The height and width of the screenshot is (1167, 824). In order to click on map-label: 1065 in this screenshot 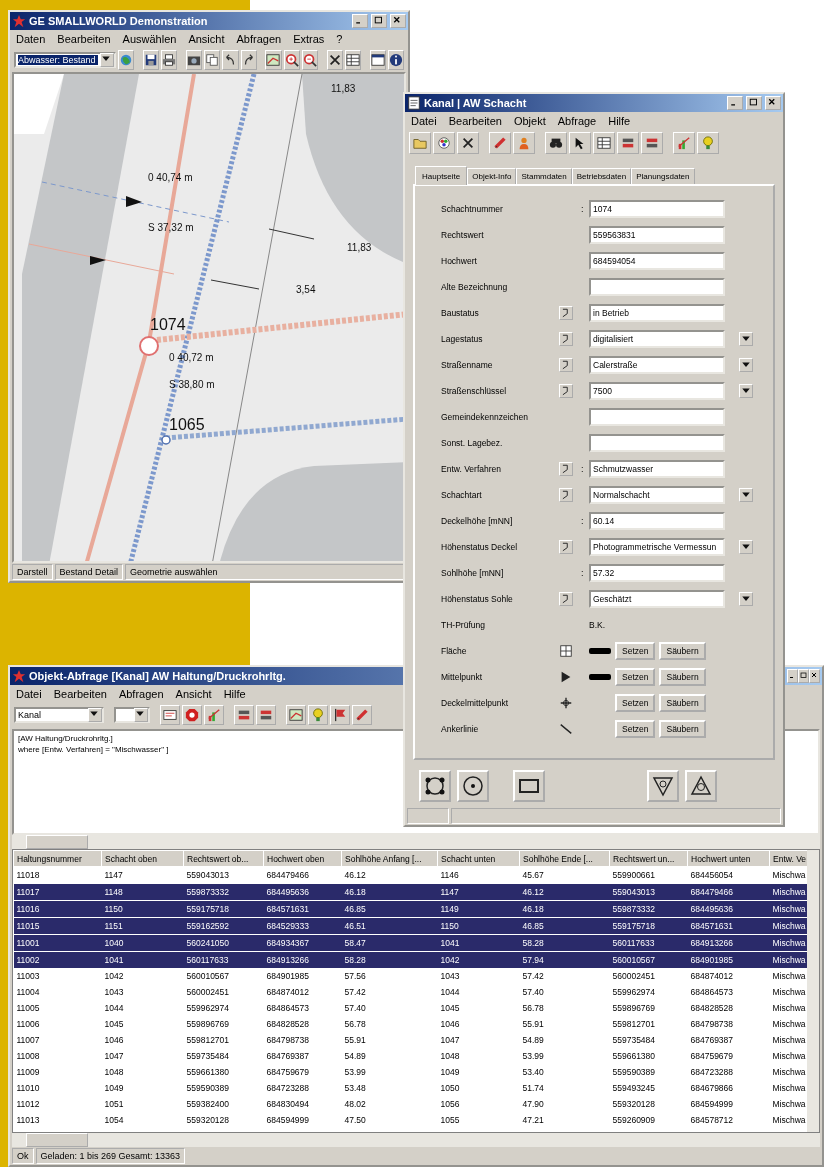, I will do `click(187, 424)`.